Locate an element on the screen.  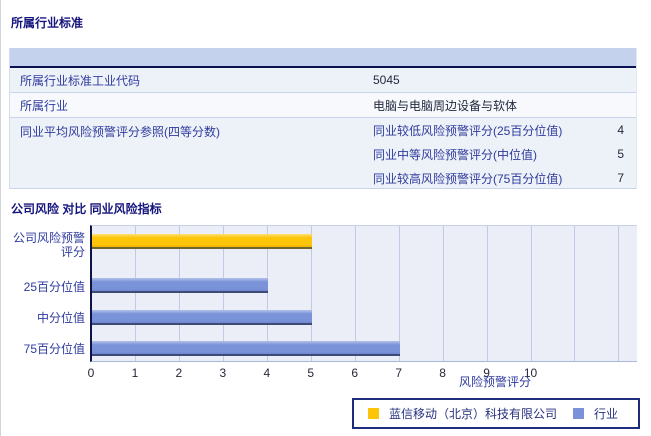
legend-swatch-industry is located at coordinates (579, 413).